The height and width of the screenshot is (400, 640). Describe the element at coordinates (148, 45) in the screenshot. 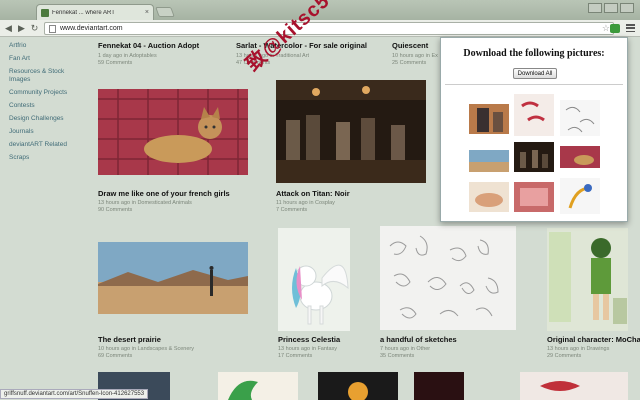

I see `card-title: Fennekat 04 - Auction Adopt` at that location.